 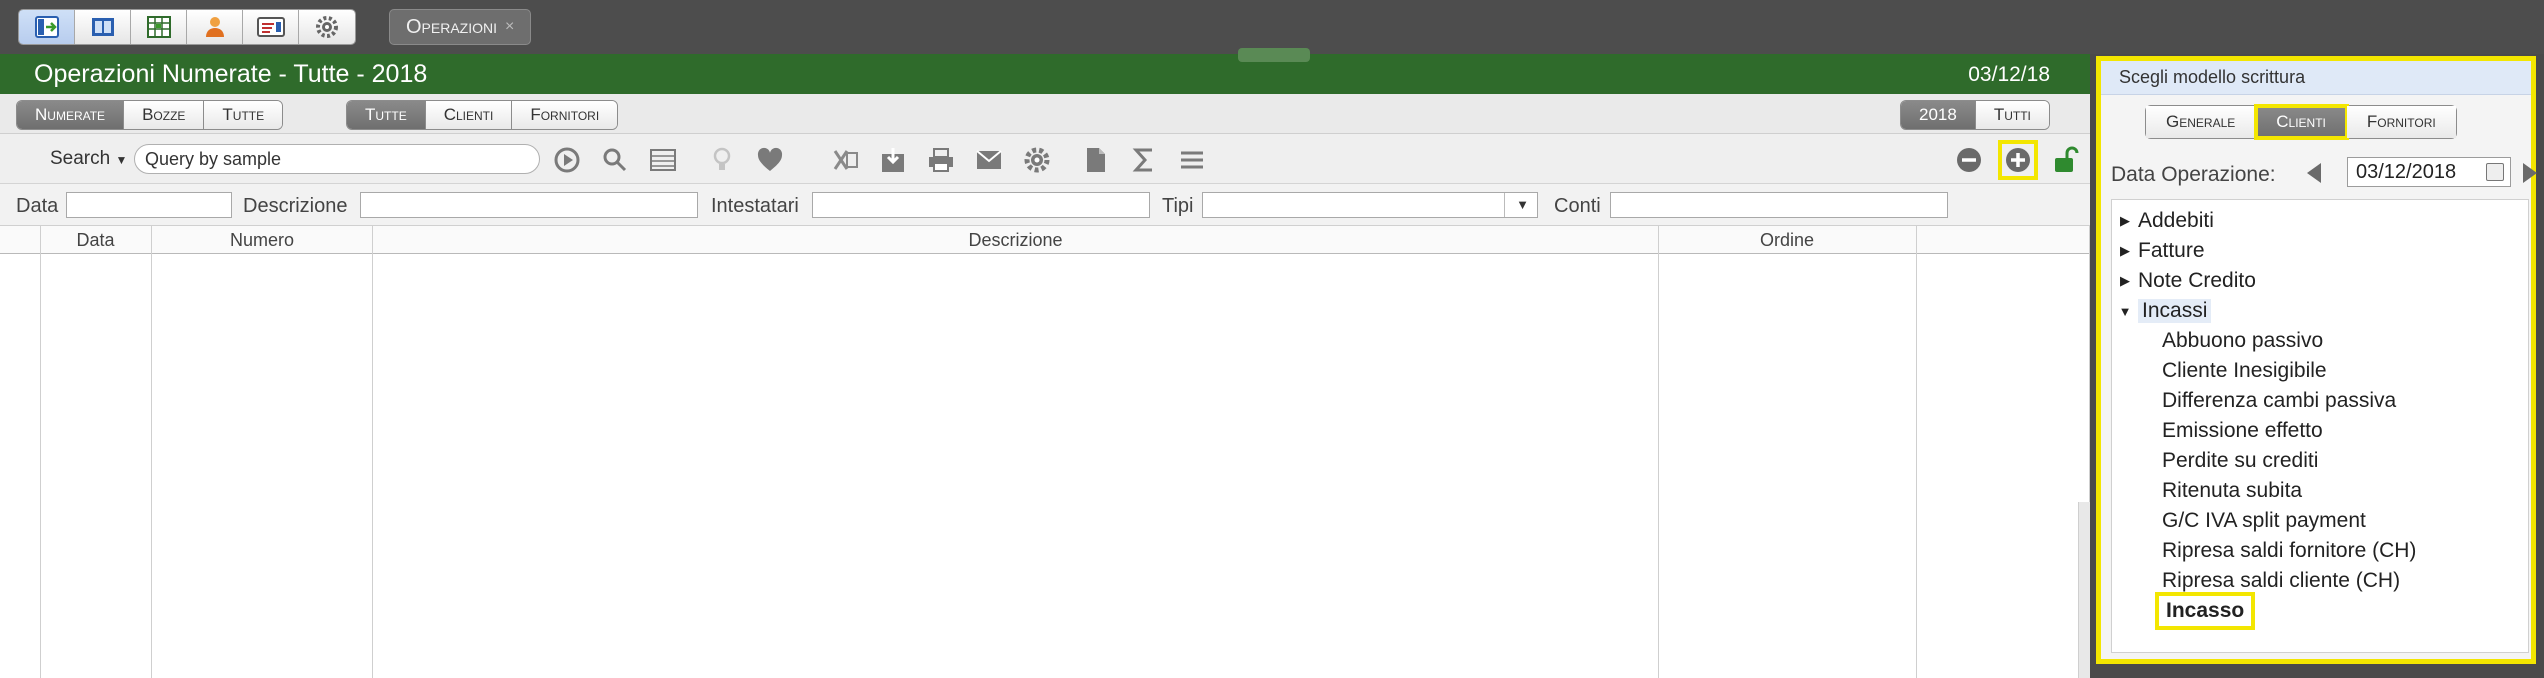 I want to click on user-icon, so click(x=215, y=27).